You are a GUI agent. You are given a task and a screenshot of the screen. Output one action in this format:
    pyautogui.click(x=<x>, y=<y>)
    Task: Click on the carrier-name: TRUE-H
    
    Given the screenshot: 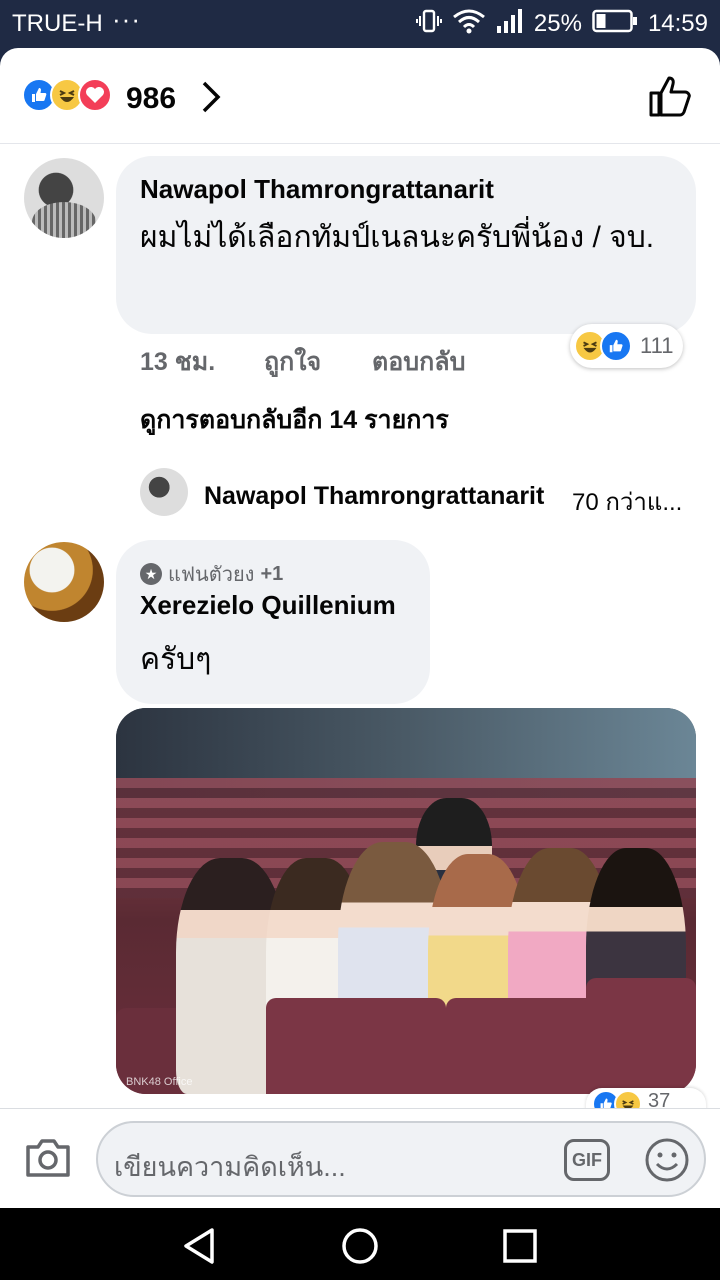 What is the action you would take?
    pyautogui.click(x=57, y=23)
    